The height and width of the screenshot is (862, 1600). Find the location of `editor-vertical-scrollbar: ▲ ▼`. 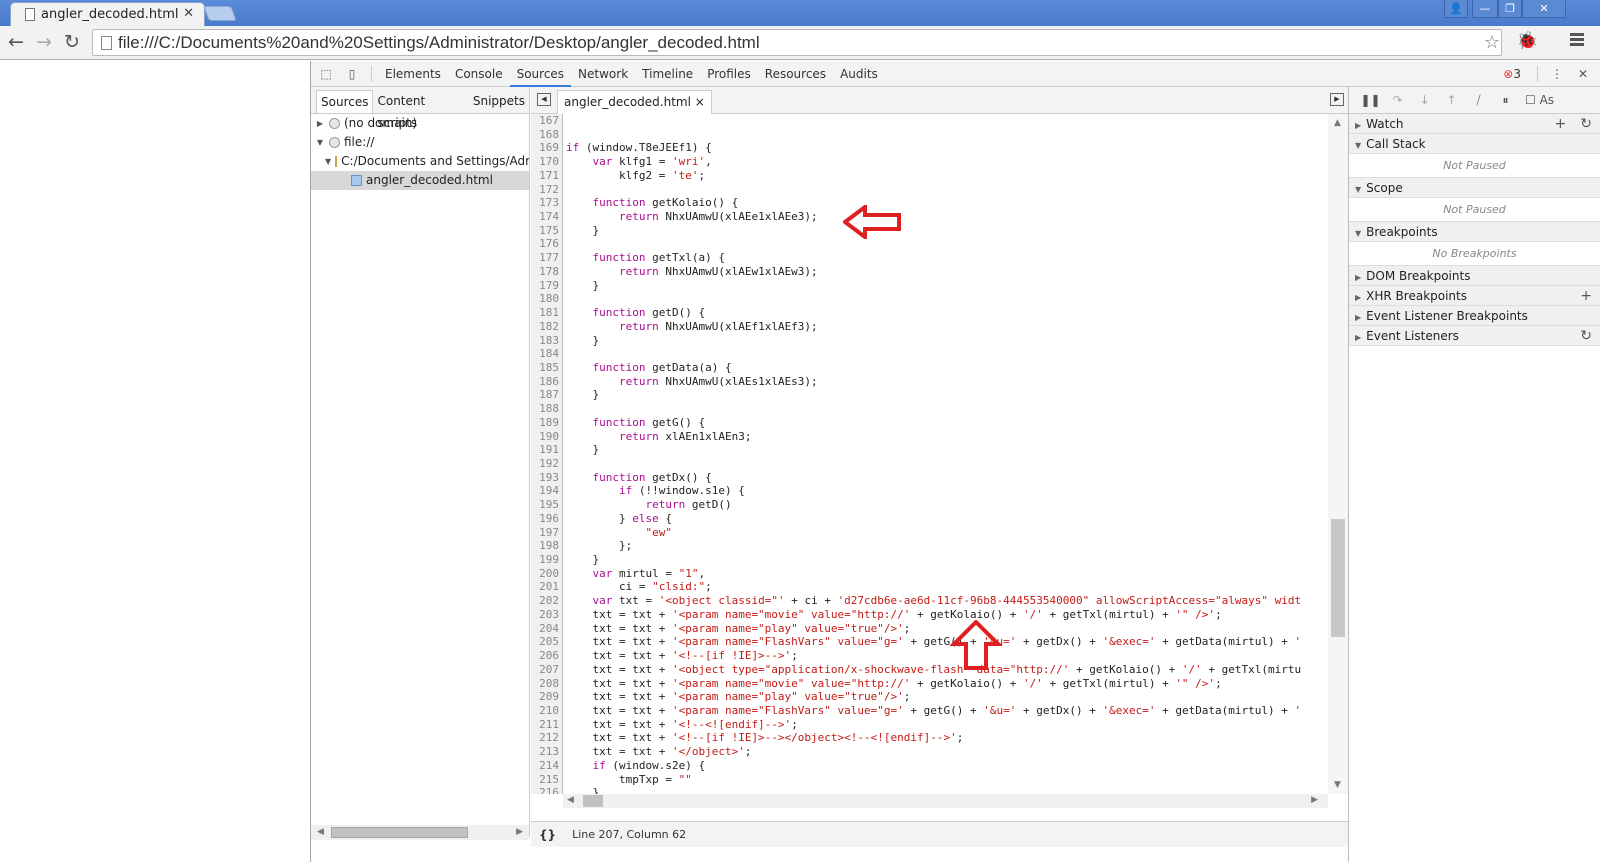

editor-vertical-scrollbar: ▲ ▼ is located at coordinates (1338, 454).